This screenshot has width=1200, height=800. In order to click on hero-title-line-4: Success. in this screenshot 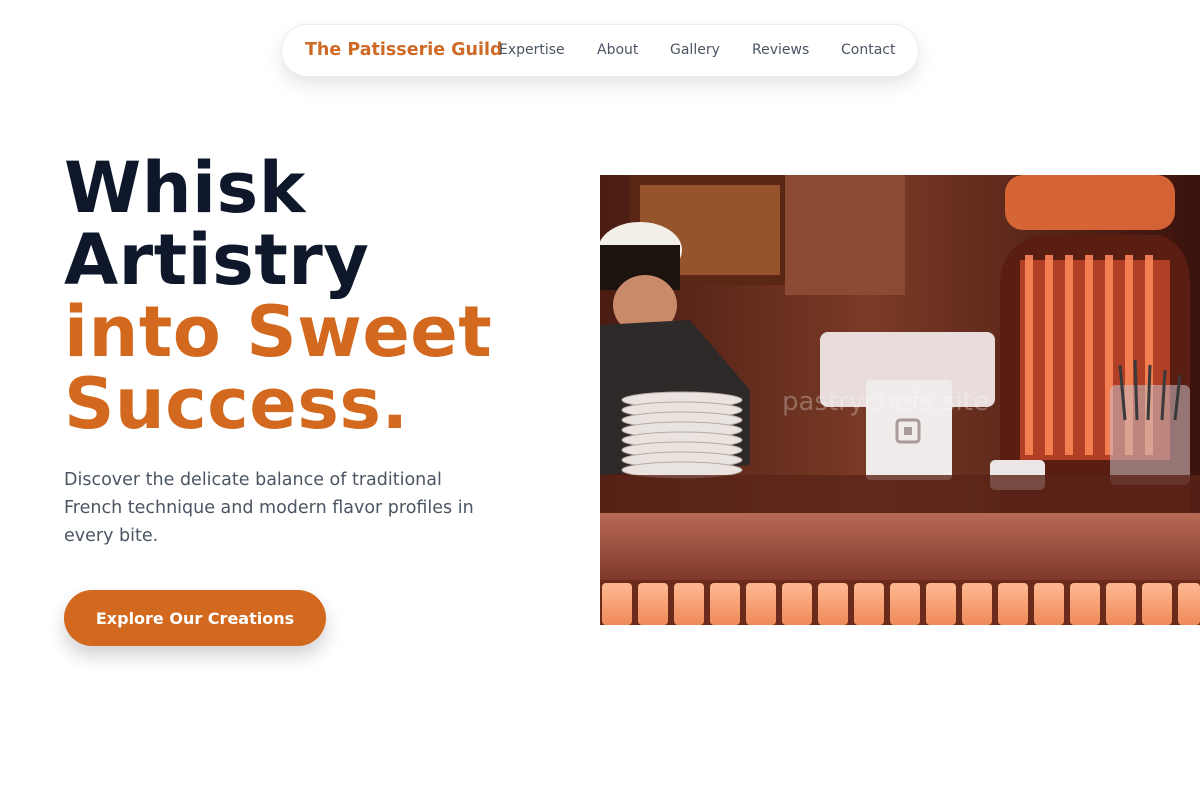, I will do `click(236, 404)`.